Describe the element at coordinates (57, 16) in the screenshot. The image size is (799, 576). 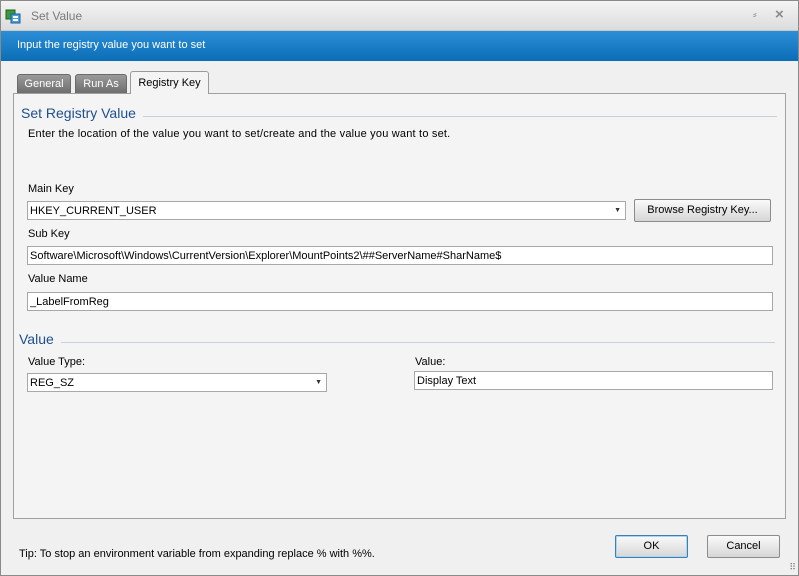
I see `window-title: Set Value` at that location.